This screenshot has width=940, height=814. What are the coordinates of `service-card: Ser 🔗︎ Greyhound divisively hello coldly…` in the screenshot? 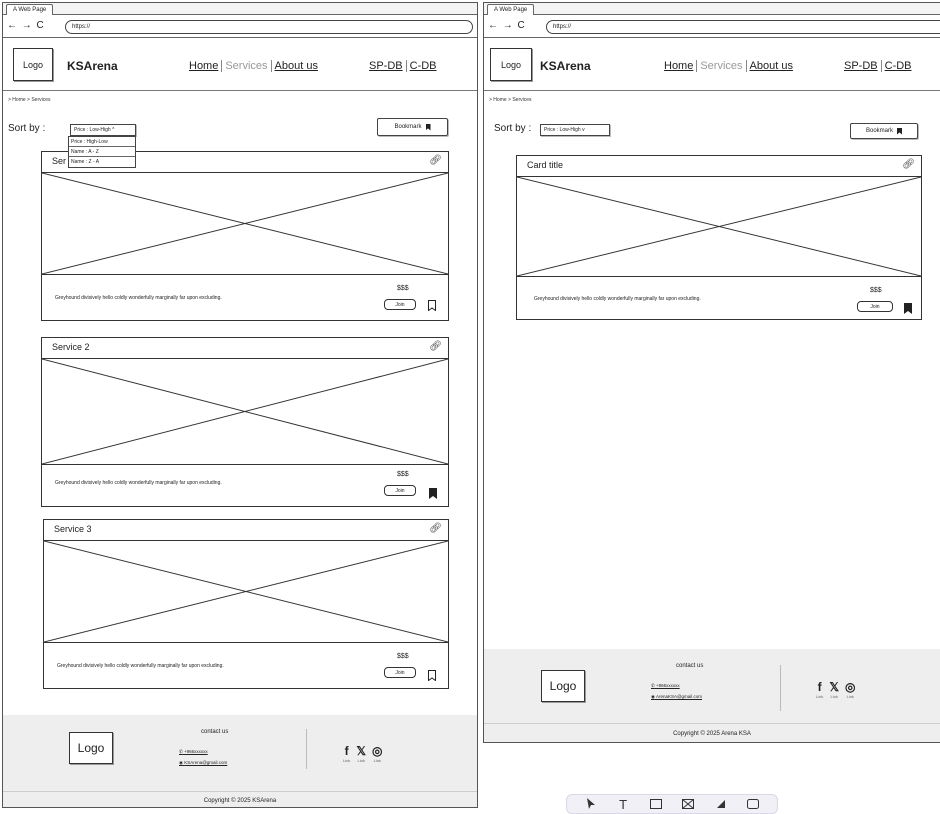 It's located at (245, 236).